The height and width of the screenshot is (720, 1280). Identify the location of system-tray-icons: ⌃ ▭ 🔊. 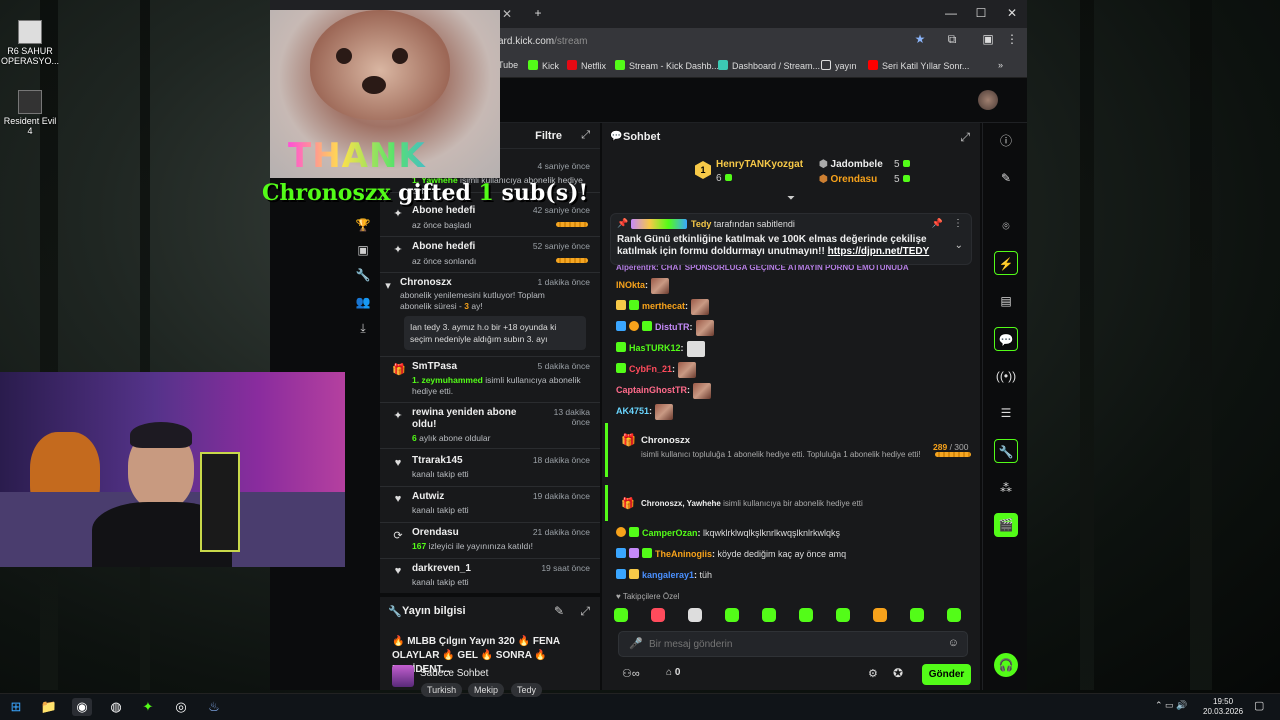
(1171, 705).